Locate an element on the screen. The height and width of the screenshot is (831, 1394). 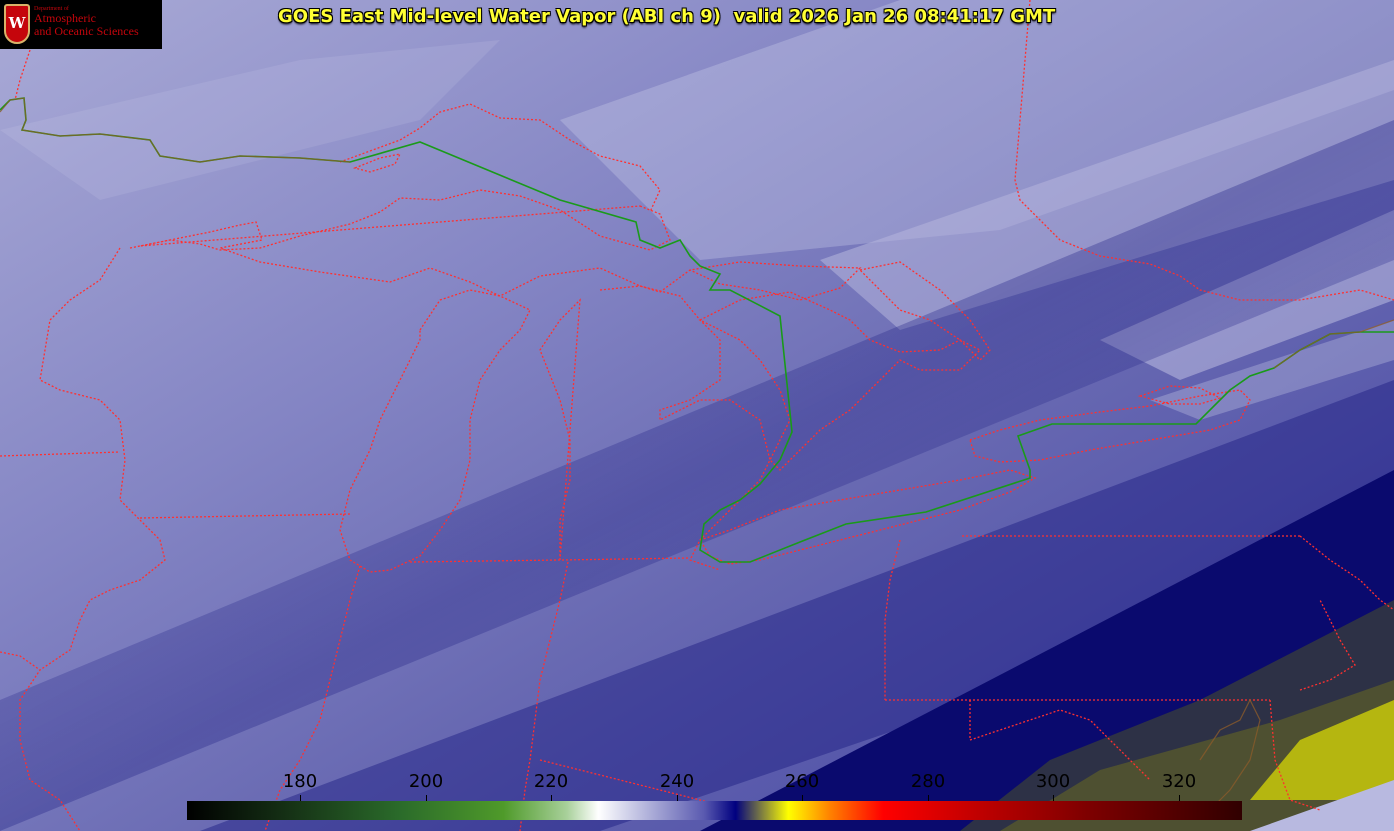
colorbar-label: 240 is located at coordinates (677, 781).